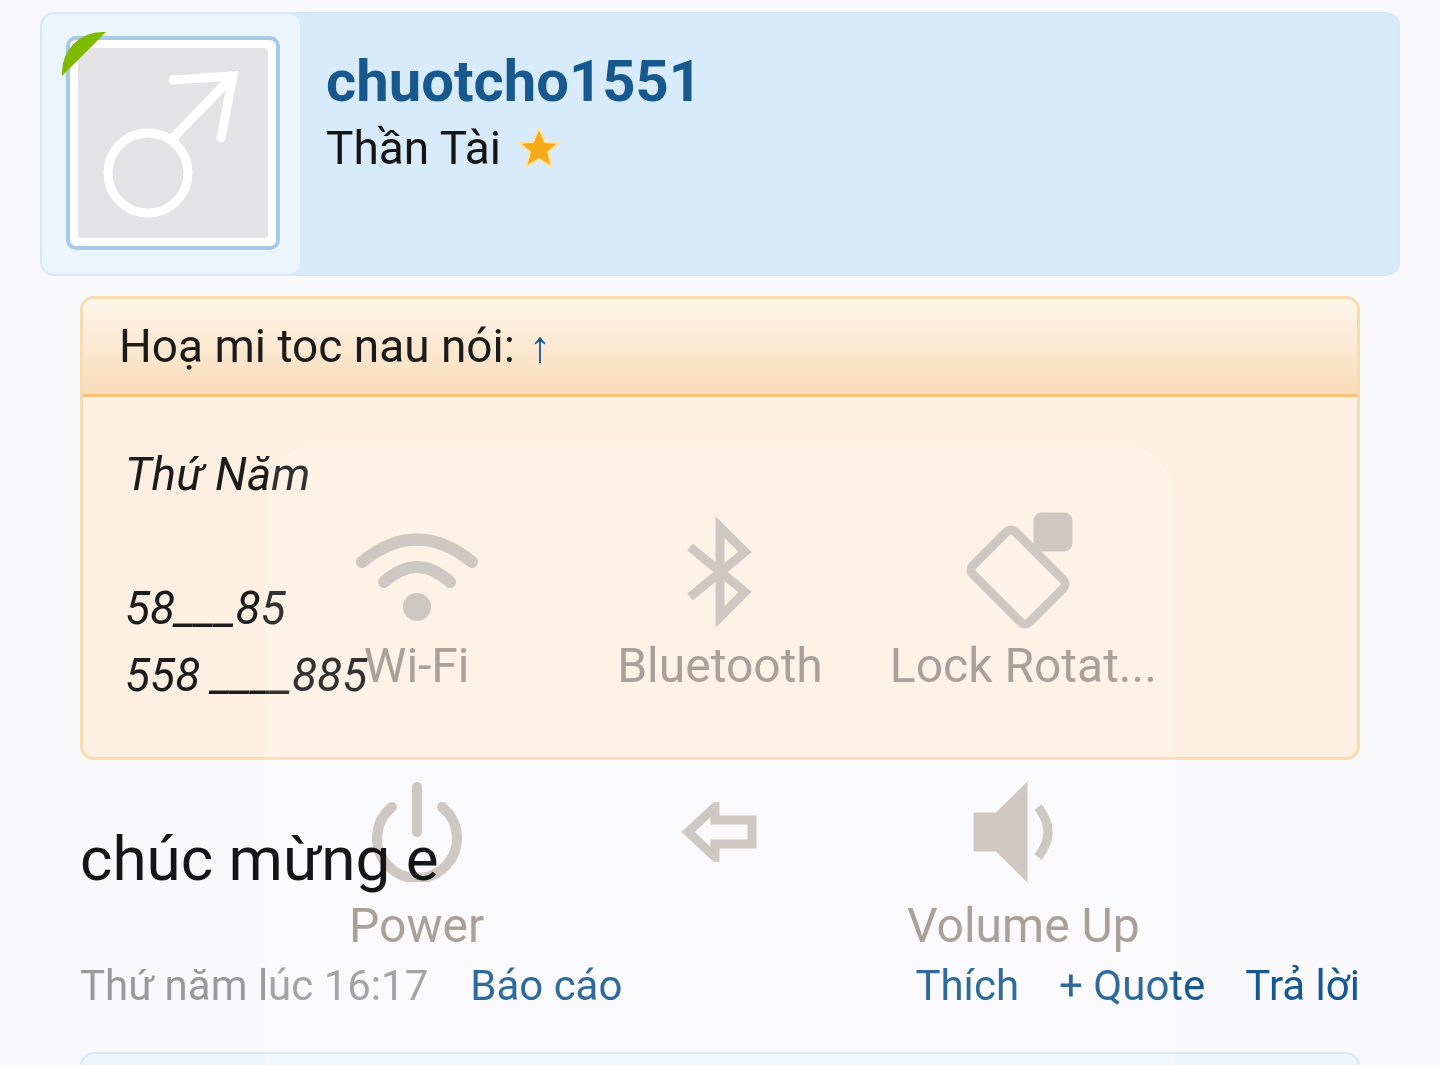 The image size is (1440, 1065). What do you see at coordinates (1023, 926) in the screenshot?
I see `menu-label: Volume Up` at bounding box center [1023, 926].